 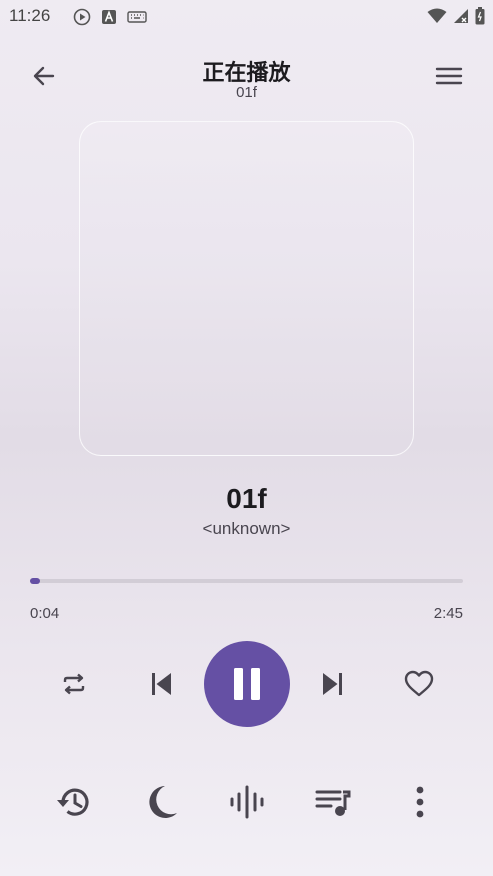 I want to click on waveform-icon, so click(x=247, y=802).